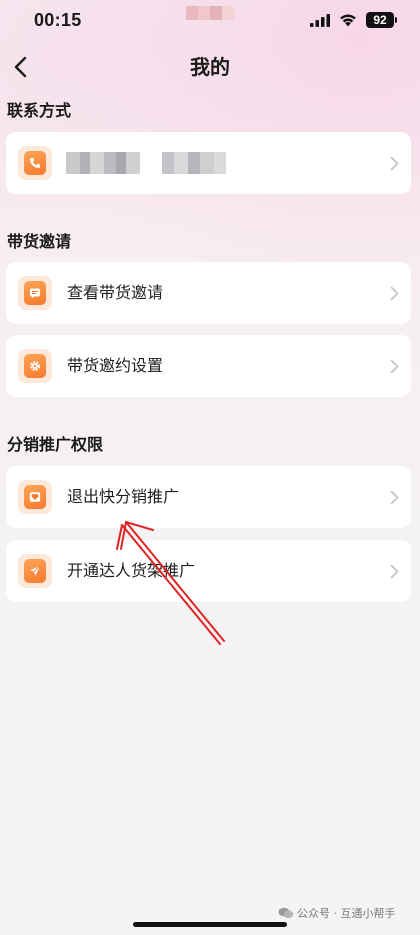 This screenshot has width=420, height=935. I want to click on home-indicator, so click(210, 924).